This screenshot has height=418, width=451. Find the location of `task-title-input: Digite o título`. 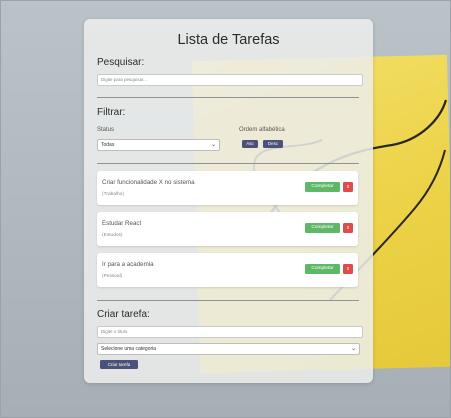

task-title-input: Digite o título is located at coordinates (230, 332).